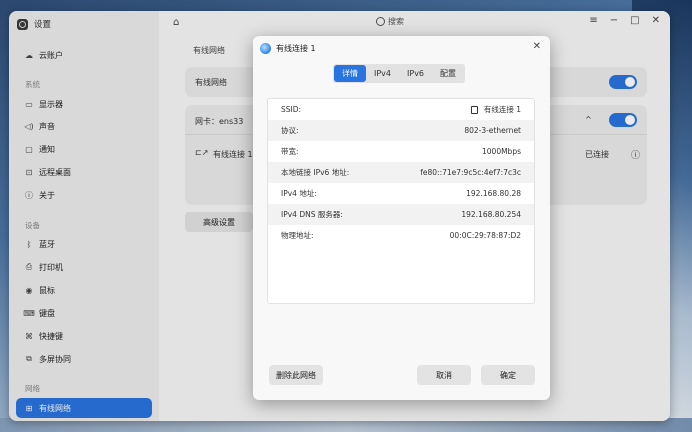  Describe the element at coordinates (315, 172) in the screenshot. I see `row-key: 本地链接 IPv6 地址:` at that location.